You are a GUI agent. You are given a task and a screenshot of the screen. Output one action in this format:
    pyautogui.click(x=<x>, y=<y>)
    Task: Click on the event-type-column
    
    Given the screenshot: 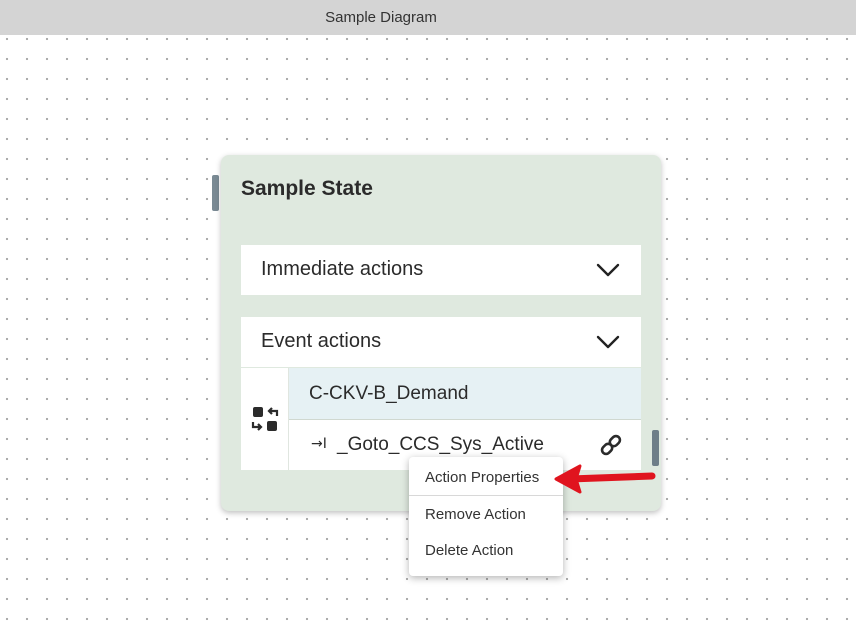 What is the action you would take?
    pyautogui.click(x=265, y=419)
    